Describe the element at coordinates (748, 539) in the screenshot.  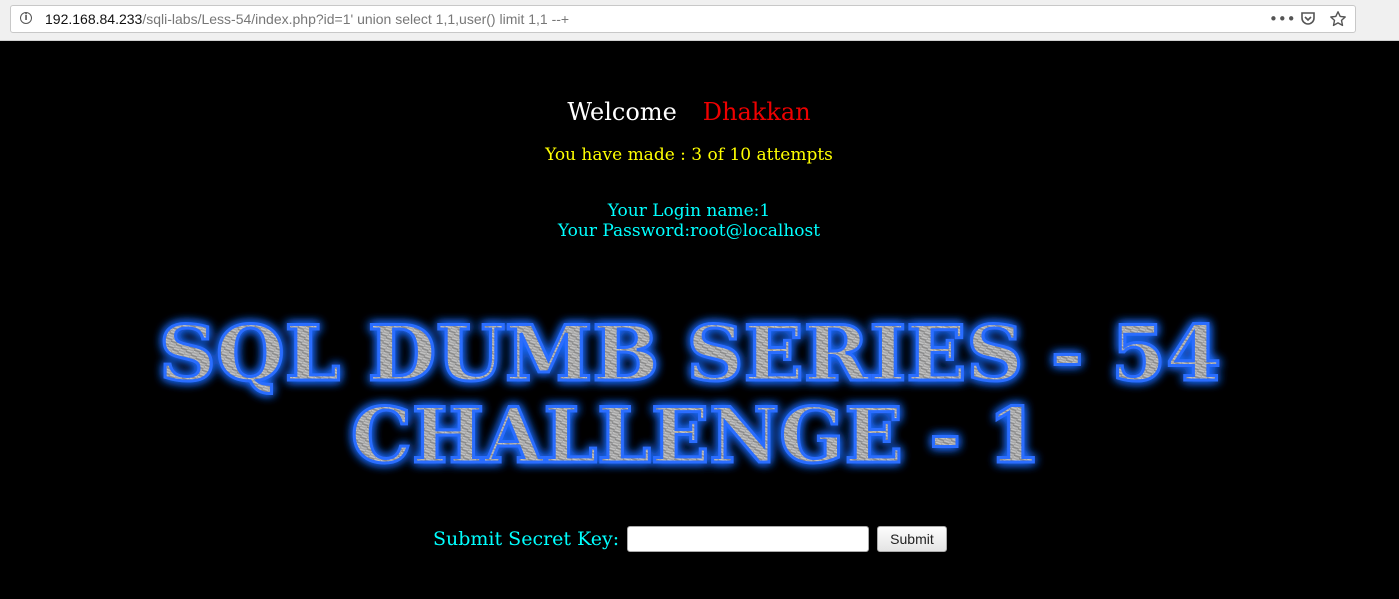
I see `secret-key-input` at that location.